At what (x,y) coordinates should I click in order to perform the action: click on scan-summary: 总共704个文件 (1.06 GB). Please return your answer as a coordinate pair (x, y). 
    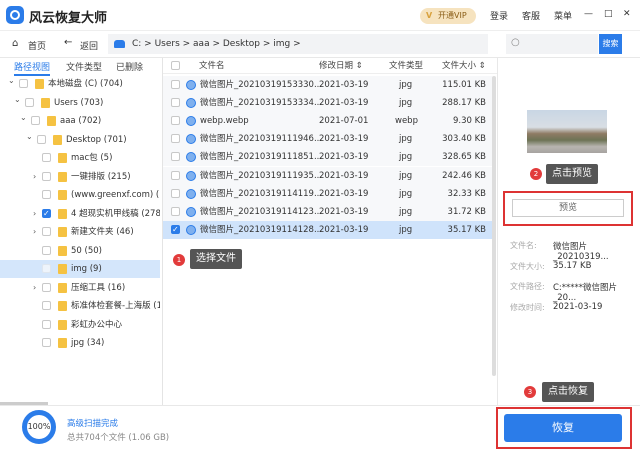
    Looking at the image, I should click on (118, 438).